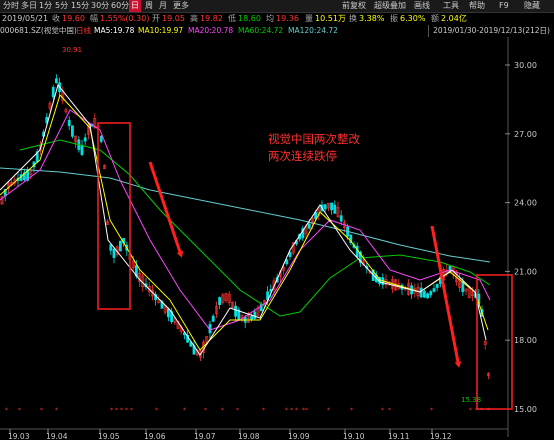  I want to click on turnover-value: 3.38%, so click(372, 18).